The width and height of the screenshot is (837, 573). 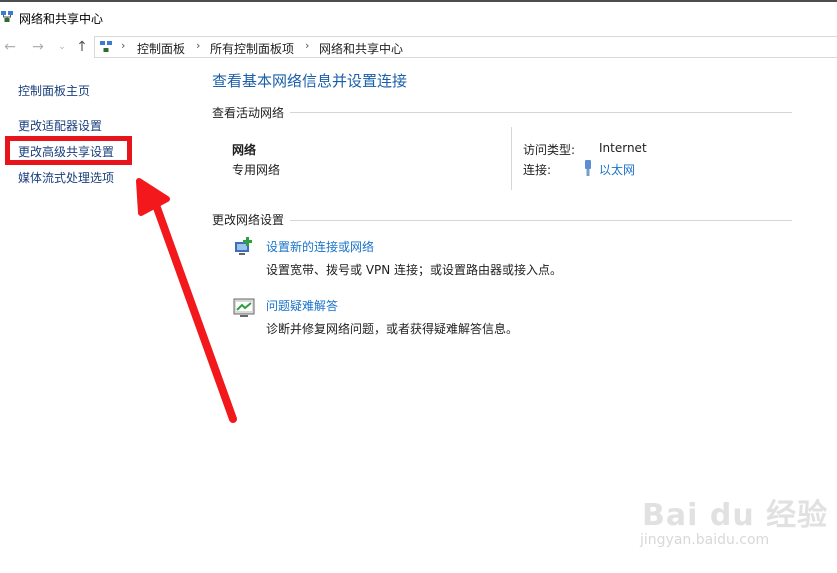 What do you see at coordinates (617, 169) in the screenshot?
I see `connection-ethernet-link: 以太网` at bounding box center [617, 169].